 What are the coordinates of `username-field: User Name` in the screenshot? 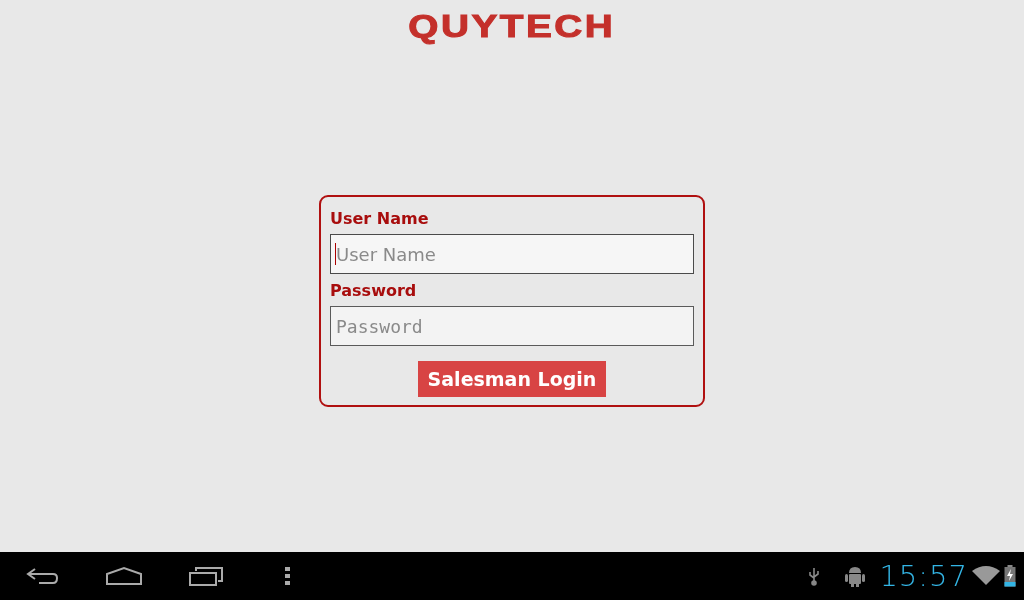 It's located at (512, 254).